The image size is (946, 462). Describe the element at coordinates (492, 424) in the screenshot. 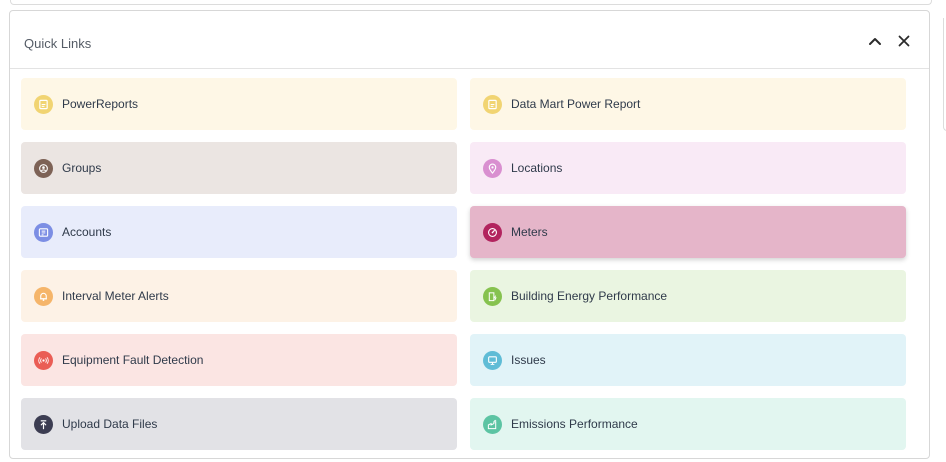

I see `factory-icon` at that location.